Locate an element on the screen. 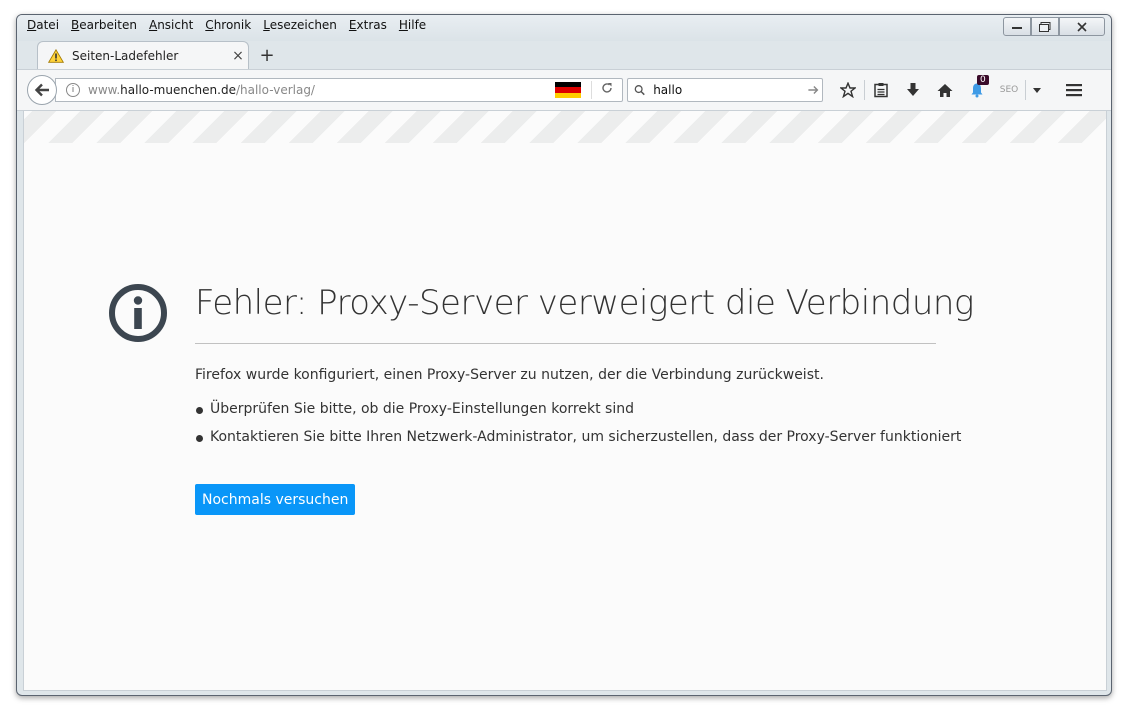  notification-addon-button: 0 is located at coordinates (977, 88).